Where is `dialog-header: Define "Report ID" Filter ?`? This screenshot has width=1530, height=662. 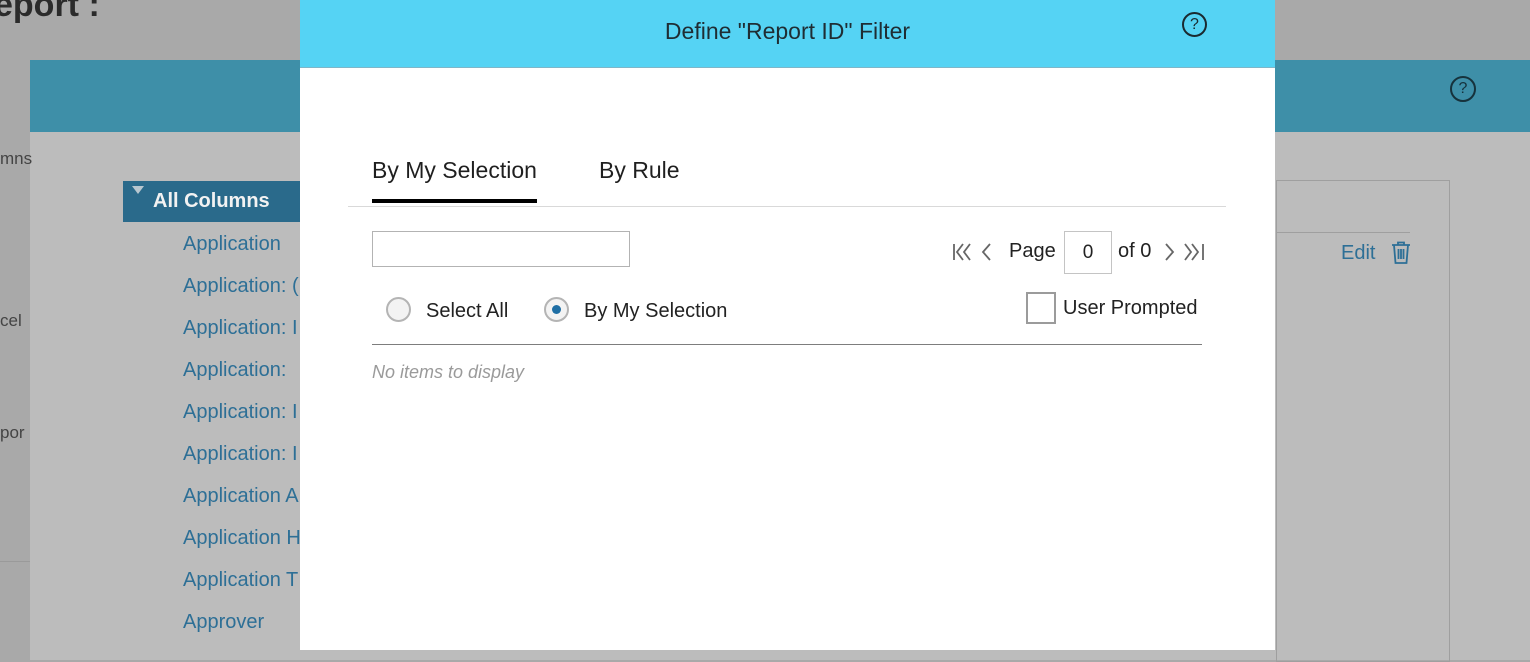
dialog-header: Define "Report ID" Filter ? is located at coordinates (787, 34).